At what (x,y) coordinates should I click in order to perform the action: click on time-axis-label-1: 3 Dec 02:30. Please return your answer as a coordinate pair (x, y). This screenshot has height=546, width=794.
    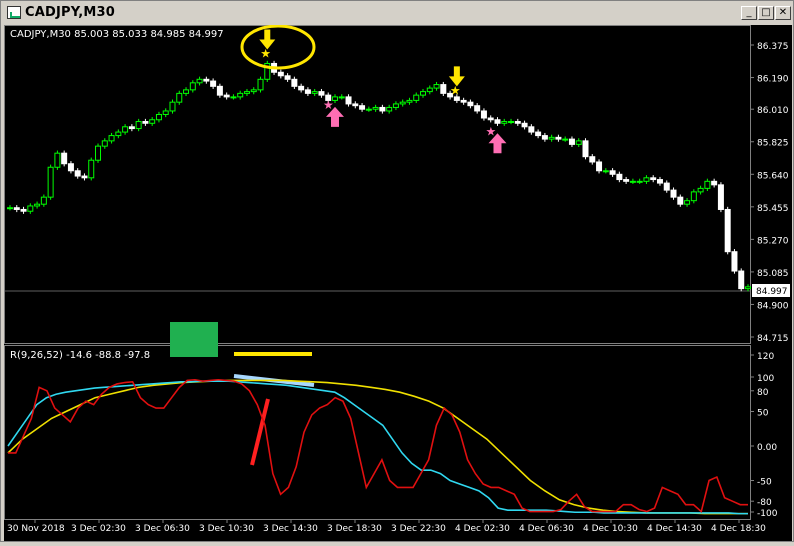
    Looking at the image, I should click on (98, 529).